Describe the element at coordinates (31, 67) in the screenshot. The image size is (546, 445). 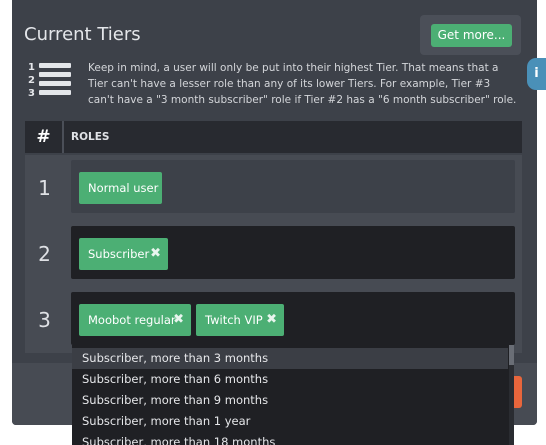
I see `list-icon-number: 1` at that location.